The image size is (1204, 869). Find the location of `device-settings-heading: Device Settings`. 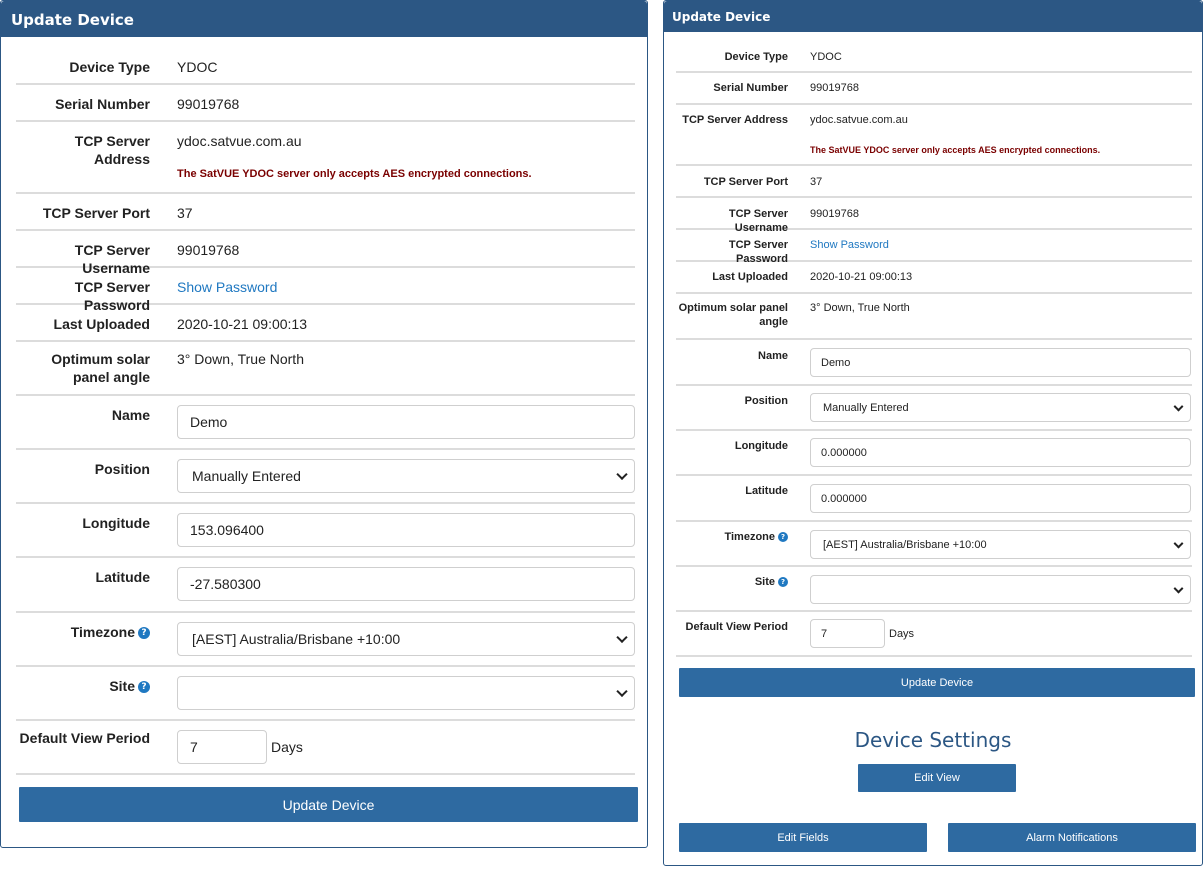

device-settings-heading: Device Settings is located at coordinates (933, 740).